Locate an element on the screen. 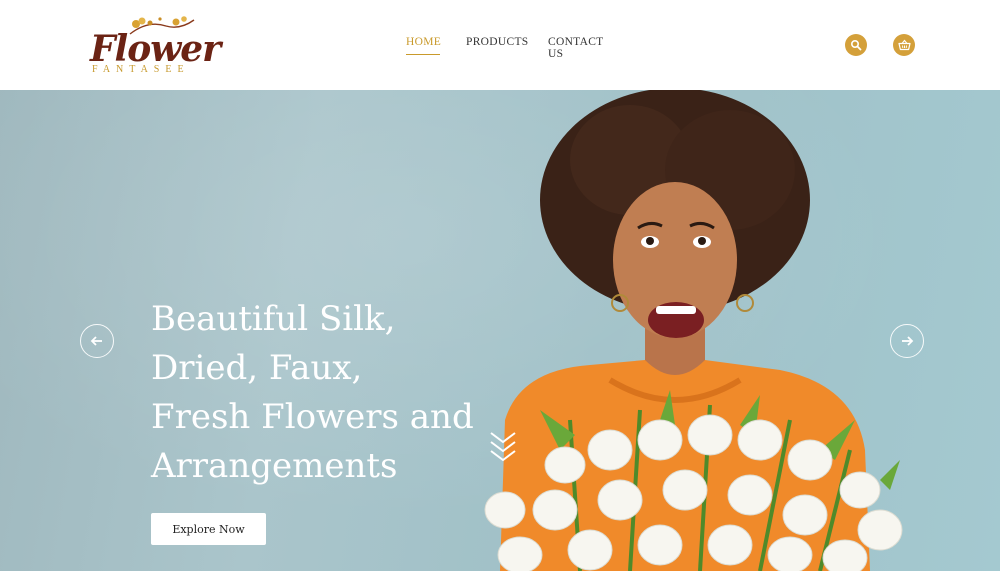  nav-item-home: HOME is located at coordinates (423, 45).